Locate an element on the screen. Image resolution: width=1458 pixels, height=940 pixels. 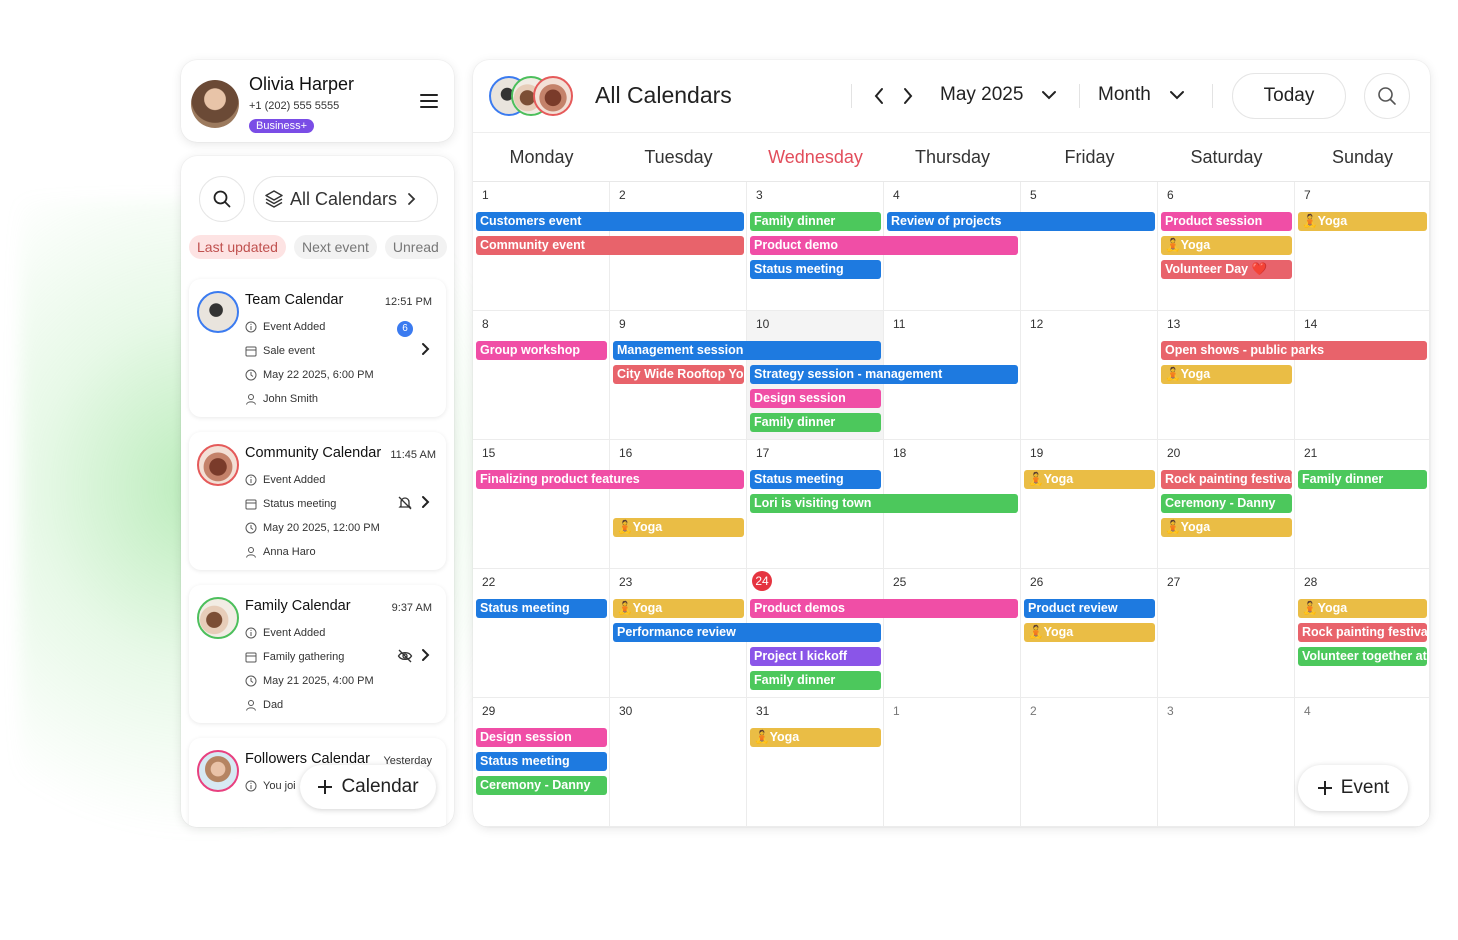
day-cell: 16 is located at coordinates (678, 504).